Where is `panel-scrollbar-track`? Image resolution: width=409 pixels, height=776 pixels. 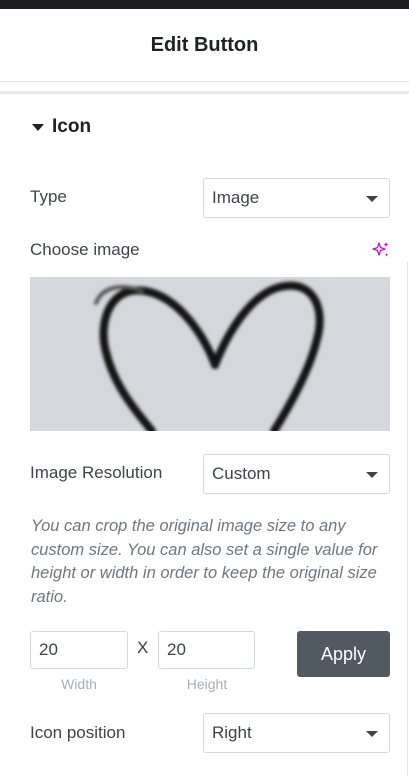
panel-scrollbar-track is located at coordinates (407, 519).